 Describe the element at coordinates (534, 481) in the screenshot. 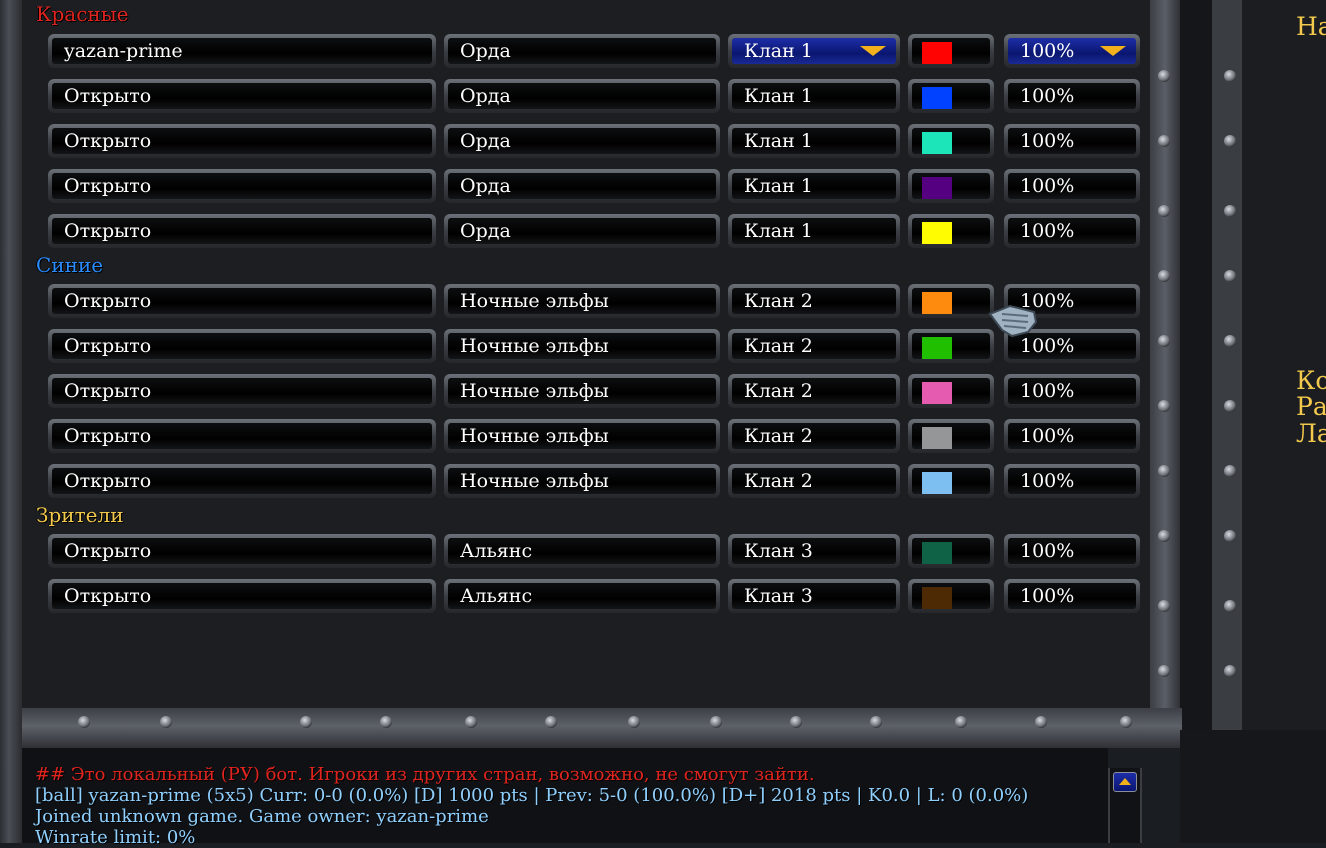

I see `race-dropdown-label: Ночные эльфы` at that location.